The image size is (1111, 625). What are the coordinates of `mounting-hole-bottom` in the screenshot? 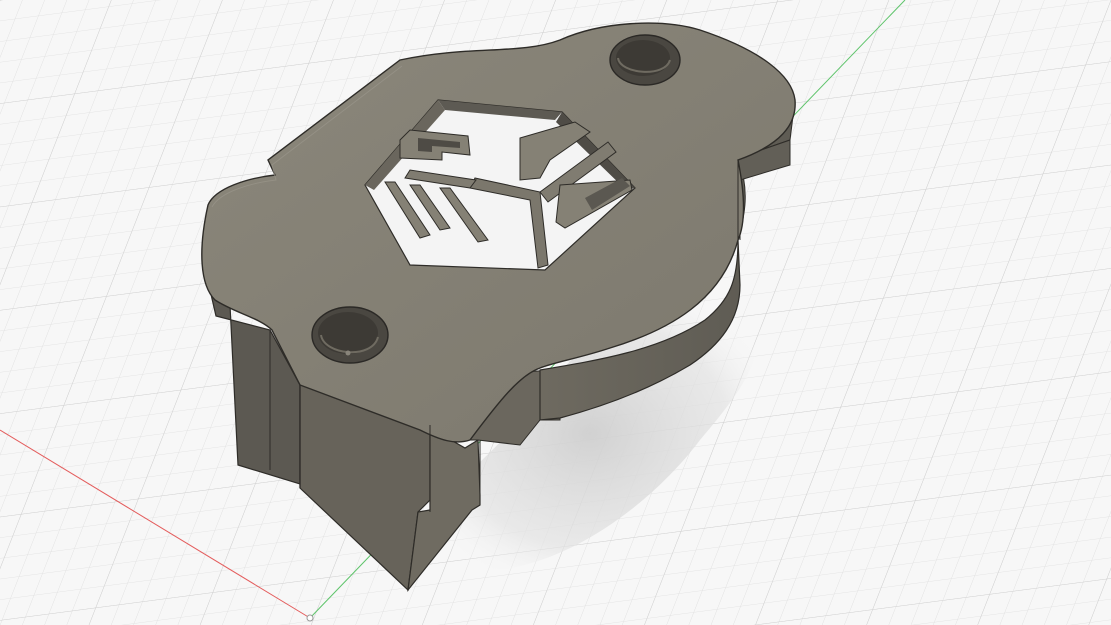 It's located at (350, 335).